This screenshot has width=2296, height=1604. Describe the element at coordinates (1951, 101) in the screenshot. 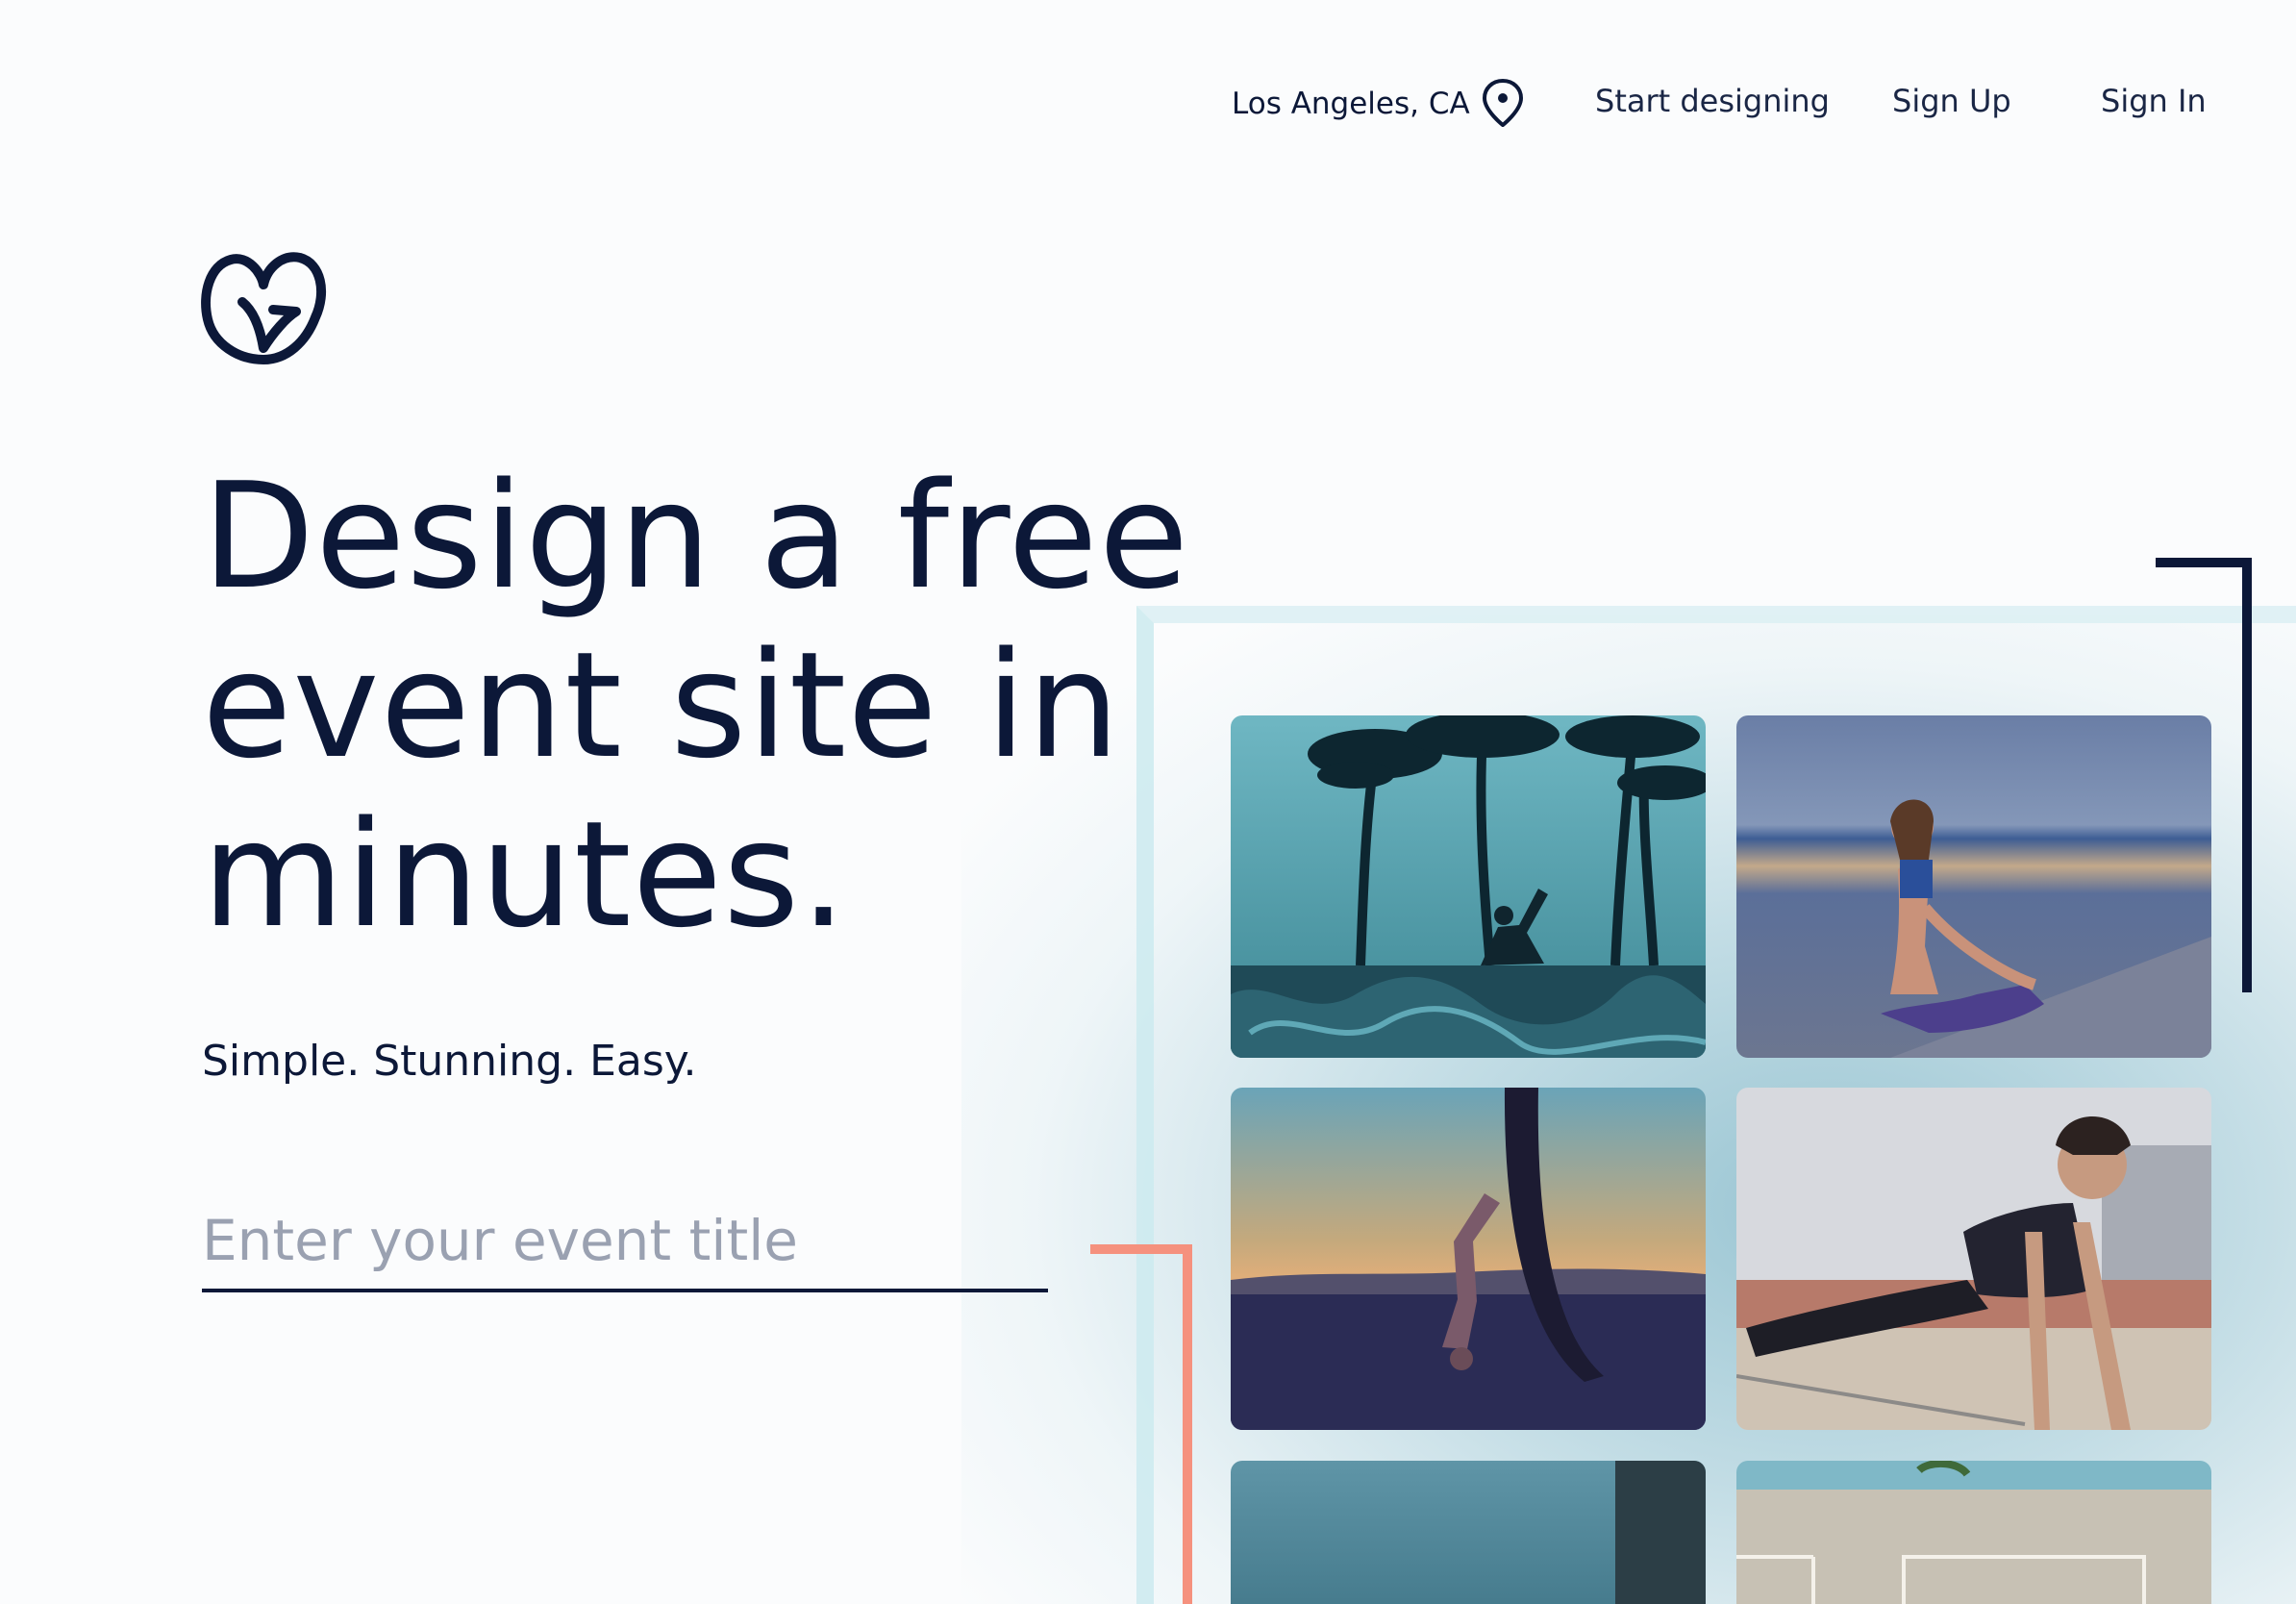

I see `sign-up-link: Sign Up` at that location.